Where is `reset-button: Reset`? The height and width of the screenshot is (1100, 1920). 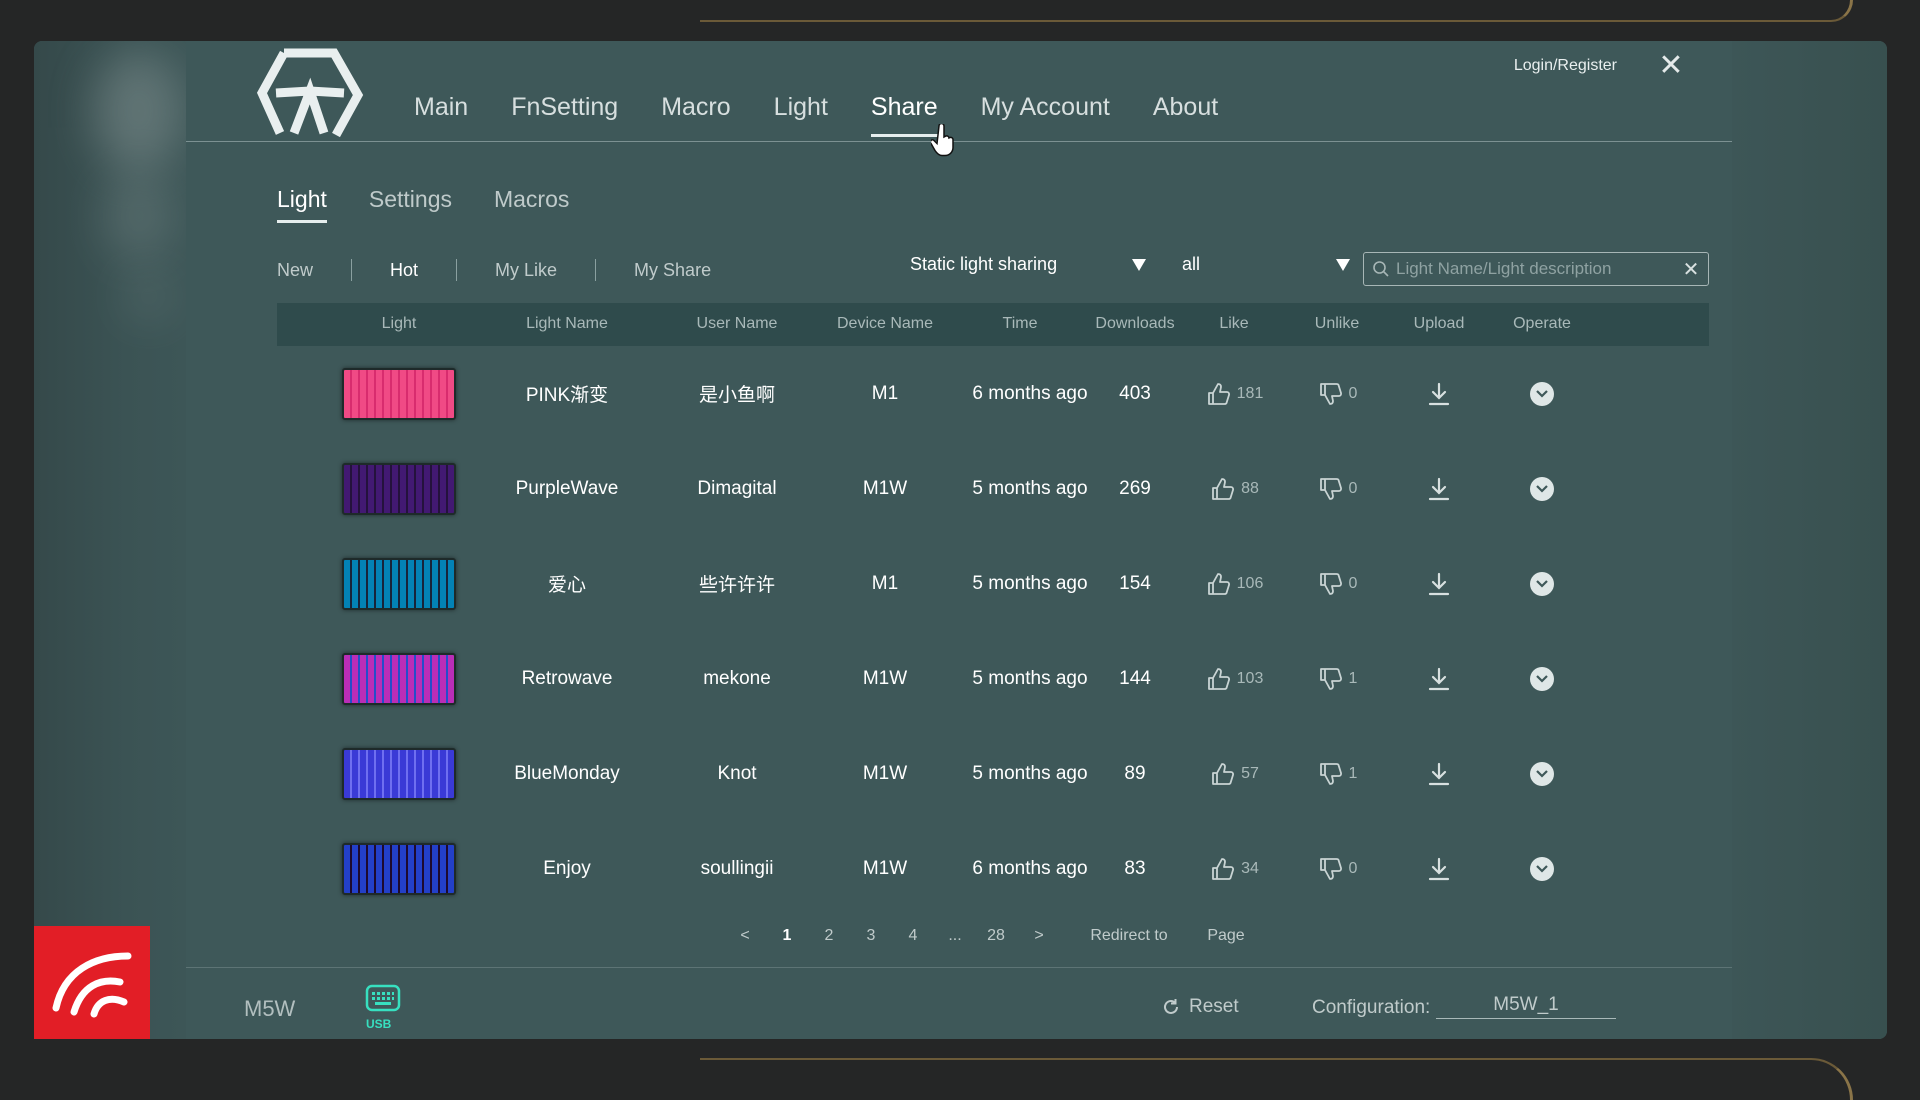
reset-button: Reset is located at coordinates (1200, 1007).